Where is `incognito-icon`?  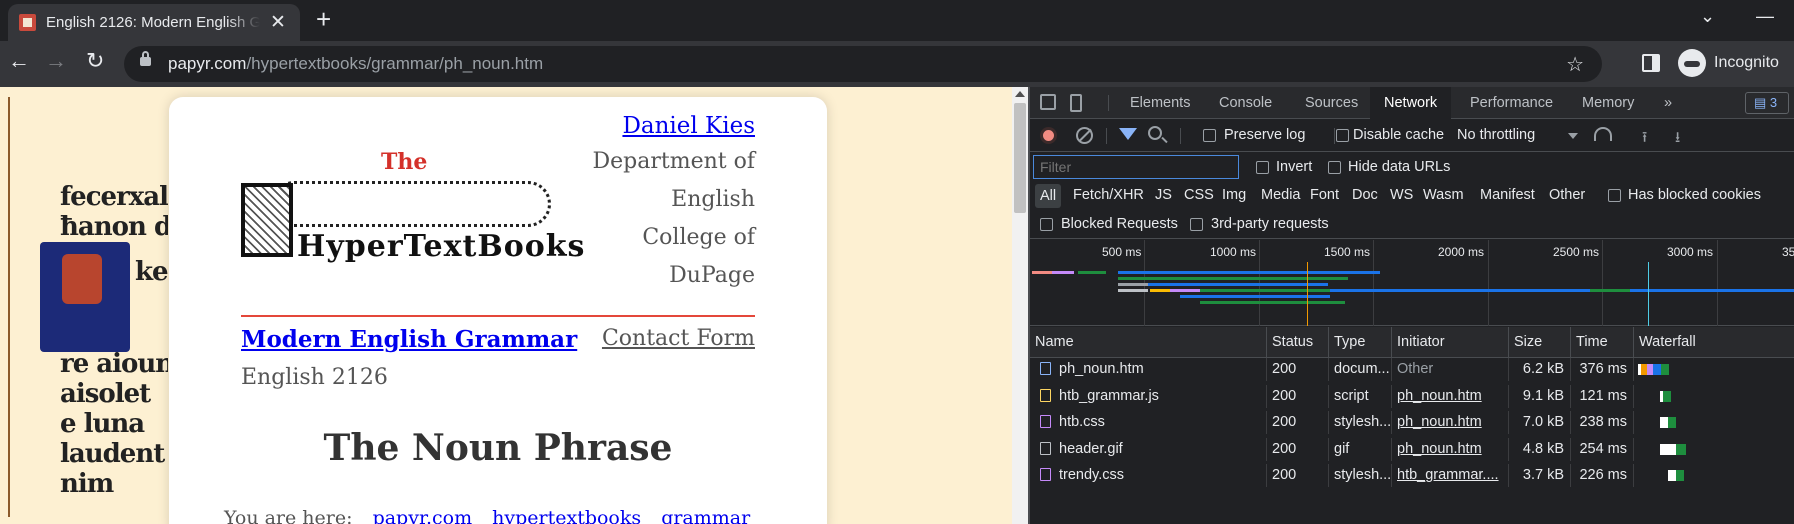
incognito-icon is located at coordinates (1692, 63).